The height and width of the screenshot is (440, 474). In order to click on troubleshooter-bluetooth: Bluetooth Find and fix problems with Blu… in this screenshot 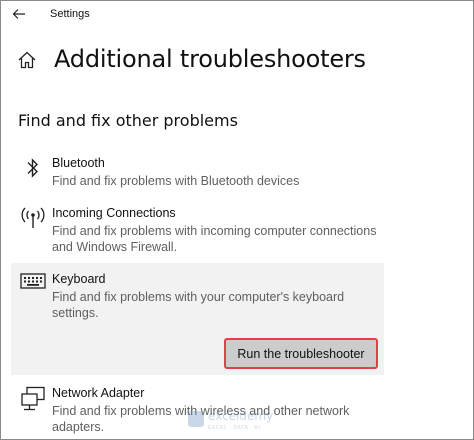, I will do `click(197, 174)`.